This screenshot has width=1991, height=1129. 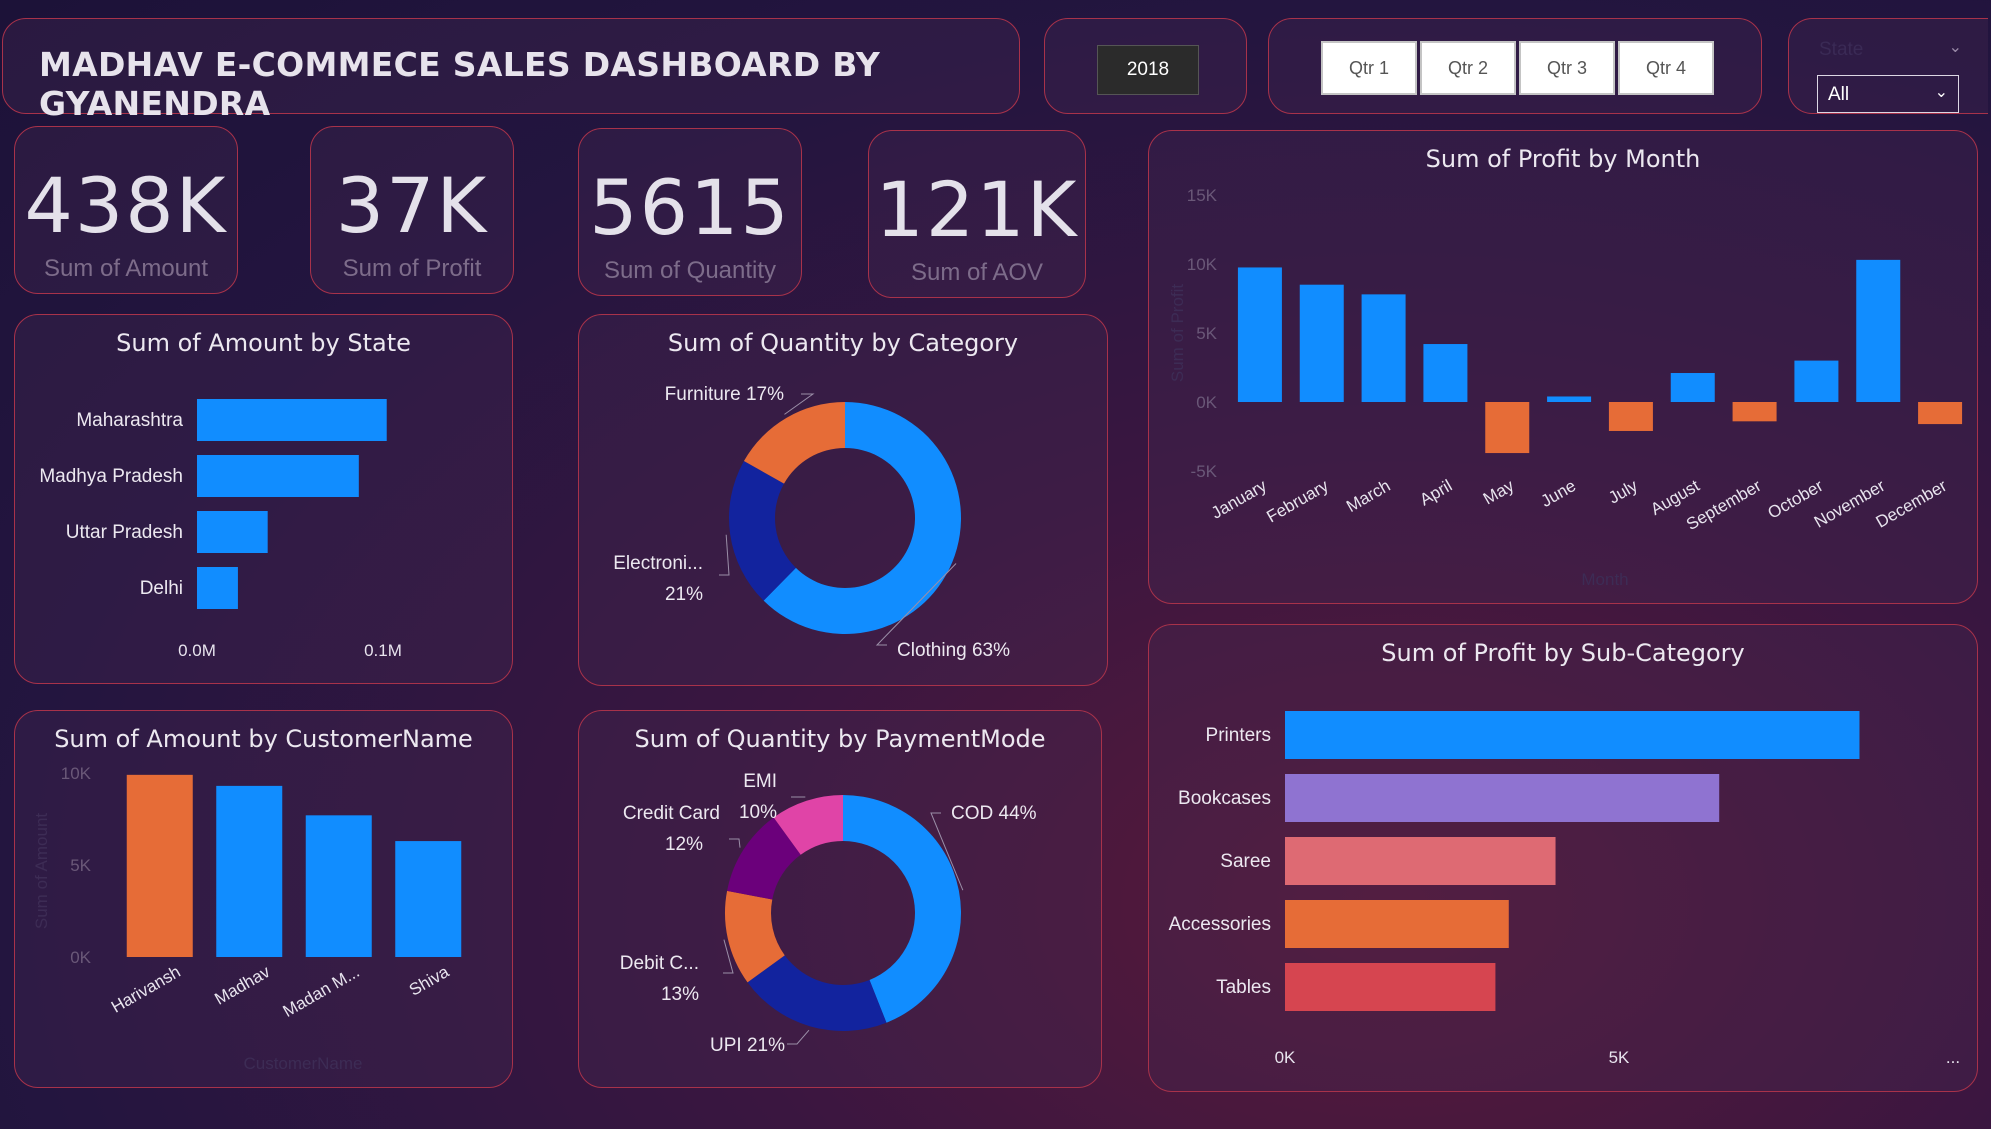 What do you see at coordinates (690, 207) in the screenshot?
I see `kpi-value: 5615` at bounding box center [690, 207].